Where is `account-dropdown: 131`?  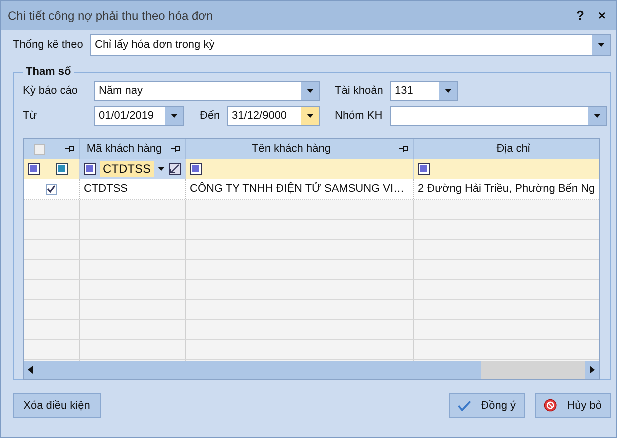
account-dropdown: 131 is located at coordinates (424, 91).